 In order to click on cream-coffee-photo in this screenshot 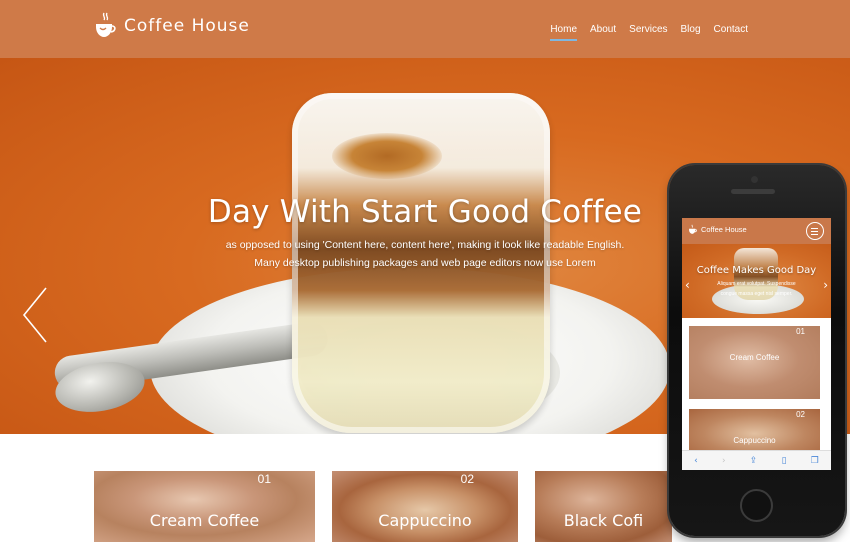, I will do `click(204, 506)`.